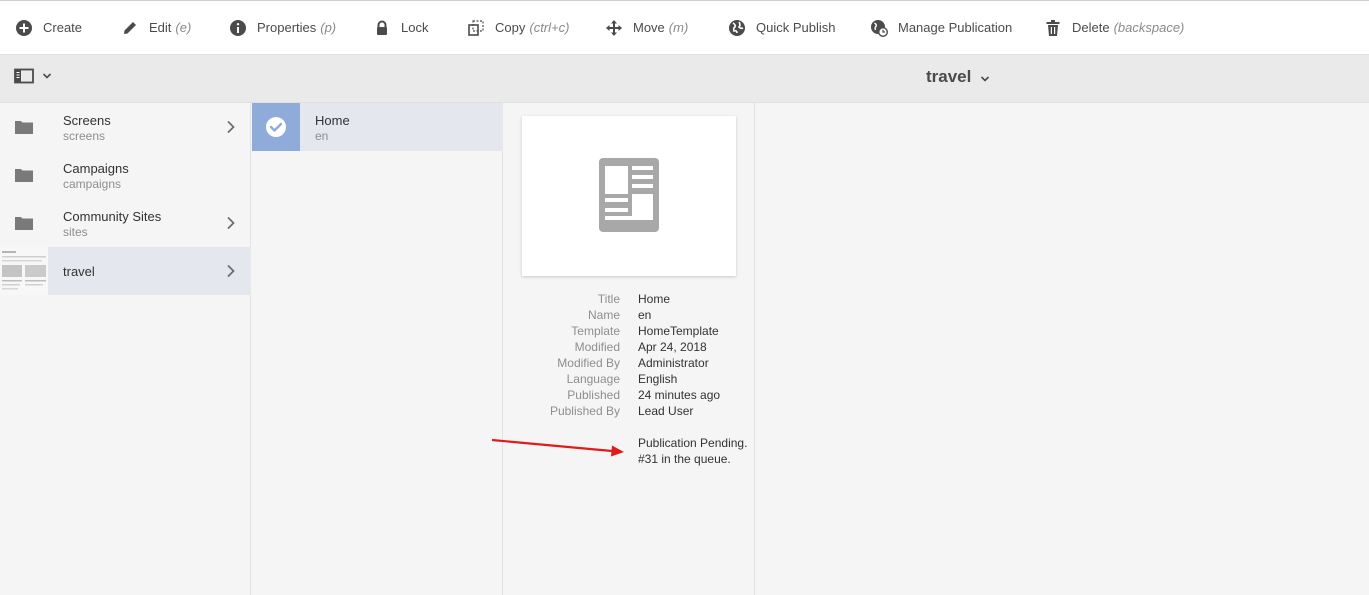  I want to click on publication-status: Publication Pending. #31 in the queue., so click(692, 451).